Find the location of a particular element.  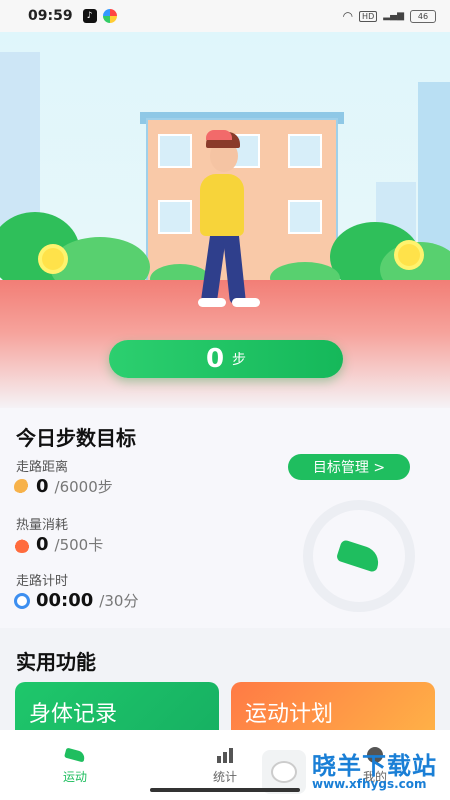

functions-title: 实用功能 is located at coordinates (56, 662).